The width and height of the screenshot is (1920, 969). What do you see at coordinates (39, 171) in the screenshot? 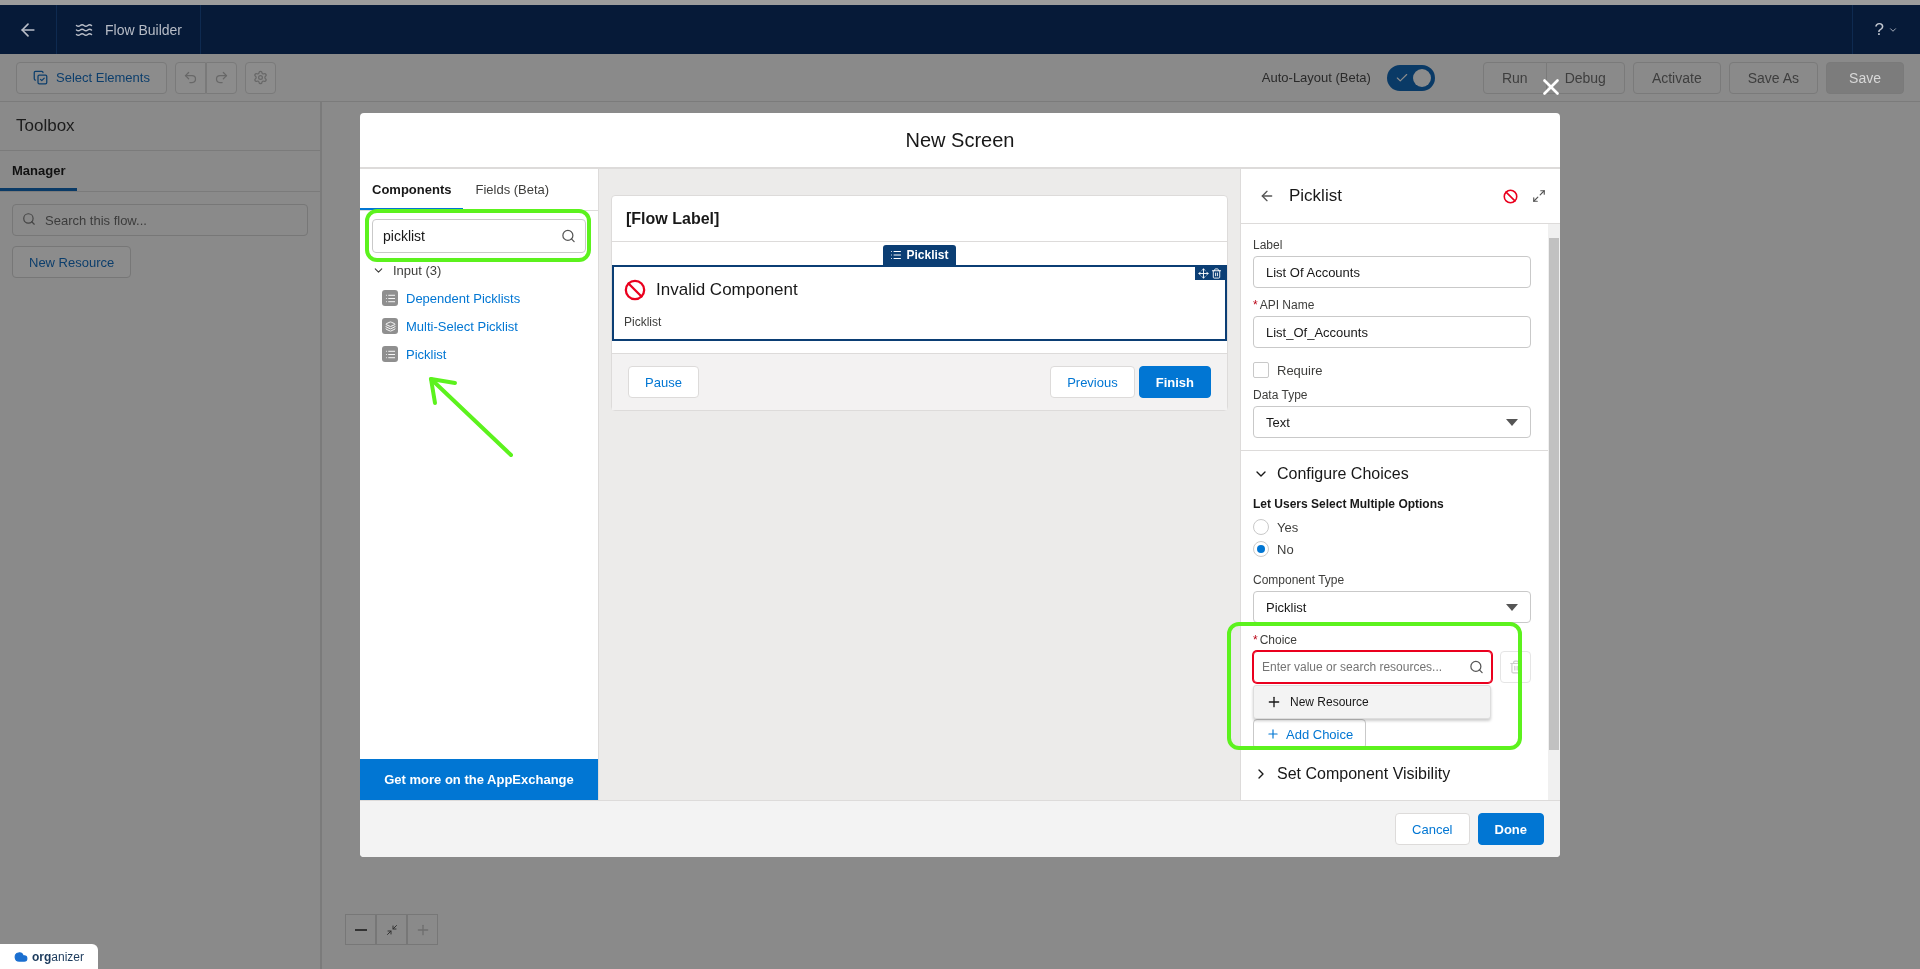
I see `toolbox-tab: Manager` at bounding box center [39, 171].